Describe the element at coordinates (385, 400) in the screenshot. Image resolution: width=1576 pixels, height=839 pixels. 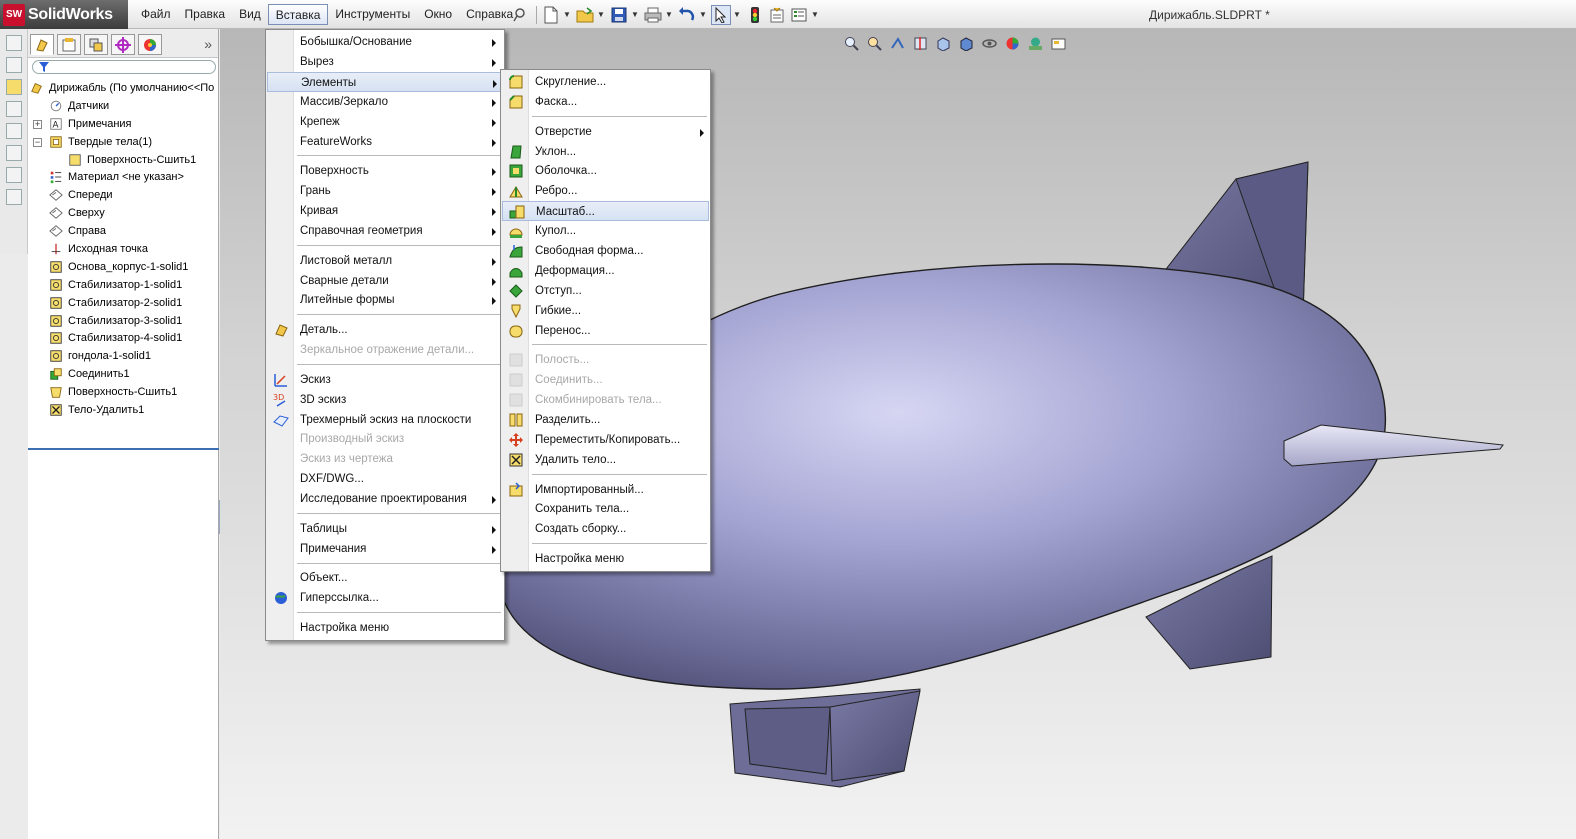
I see `menu-item: 3D 3D эскиз` at that location.